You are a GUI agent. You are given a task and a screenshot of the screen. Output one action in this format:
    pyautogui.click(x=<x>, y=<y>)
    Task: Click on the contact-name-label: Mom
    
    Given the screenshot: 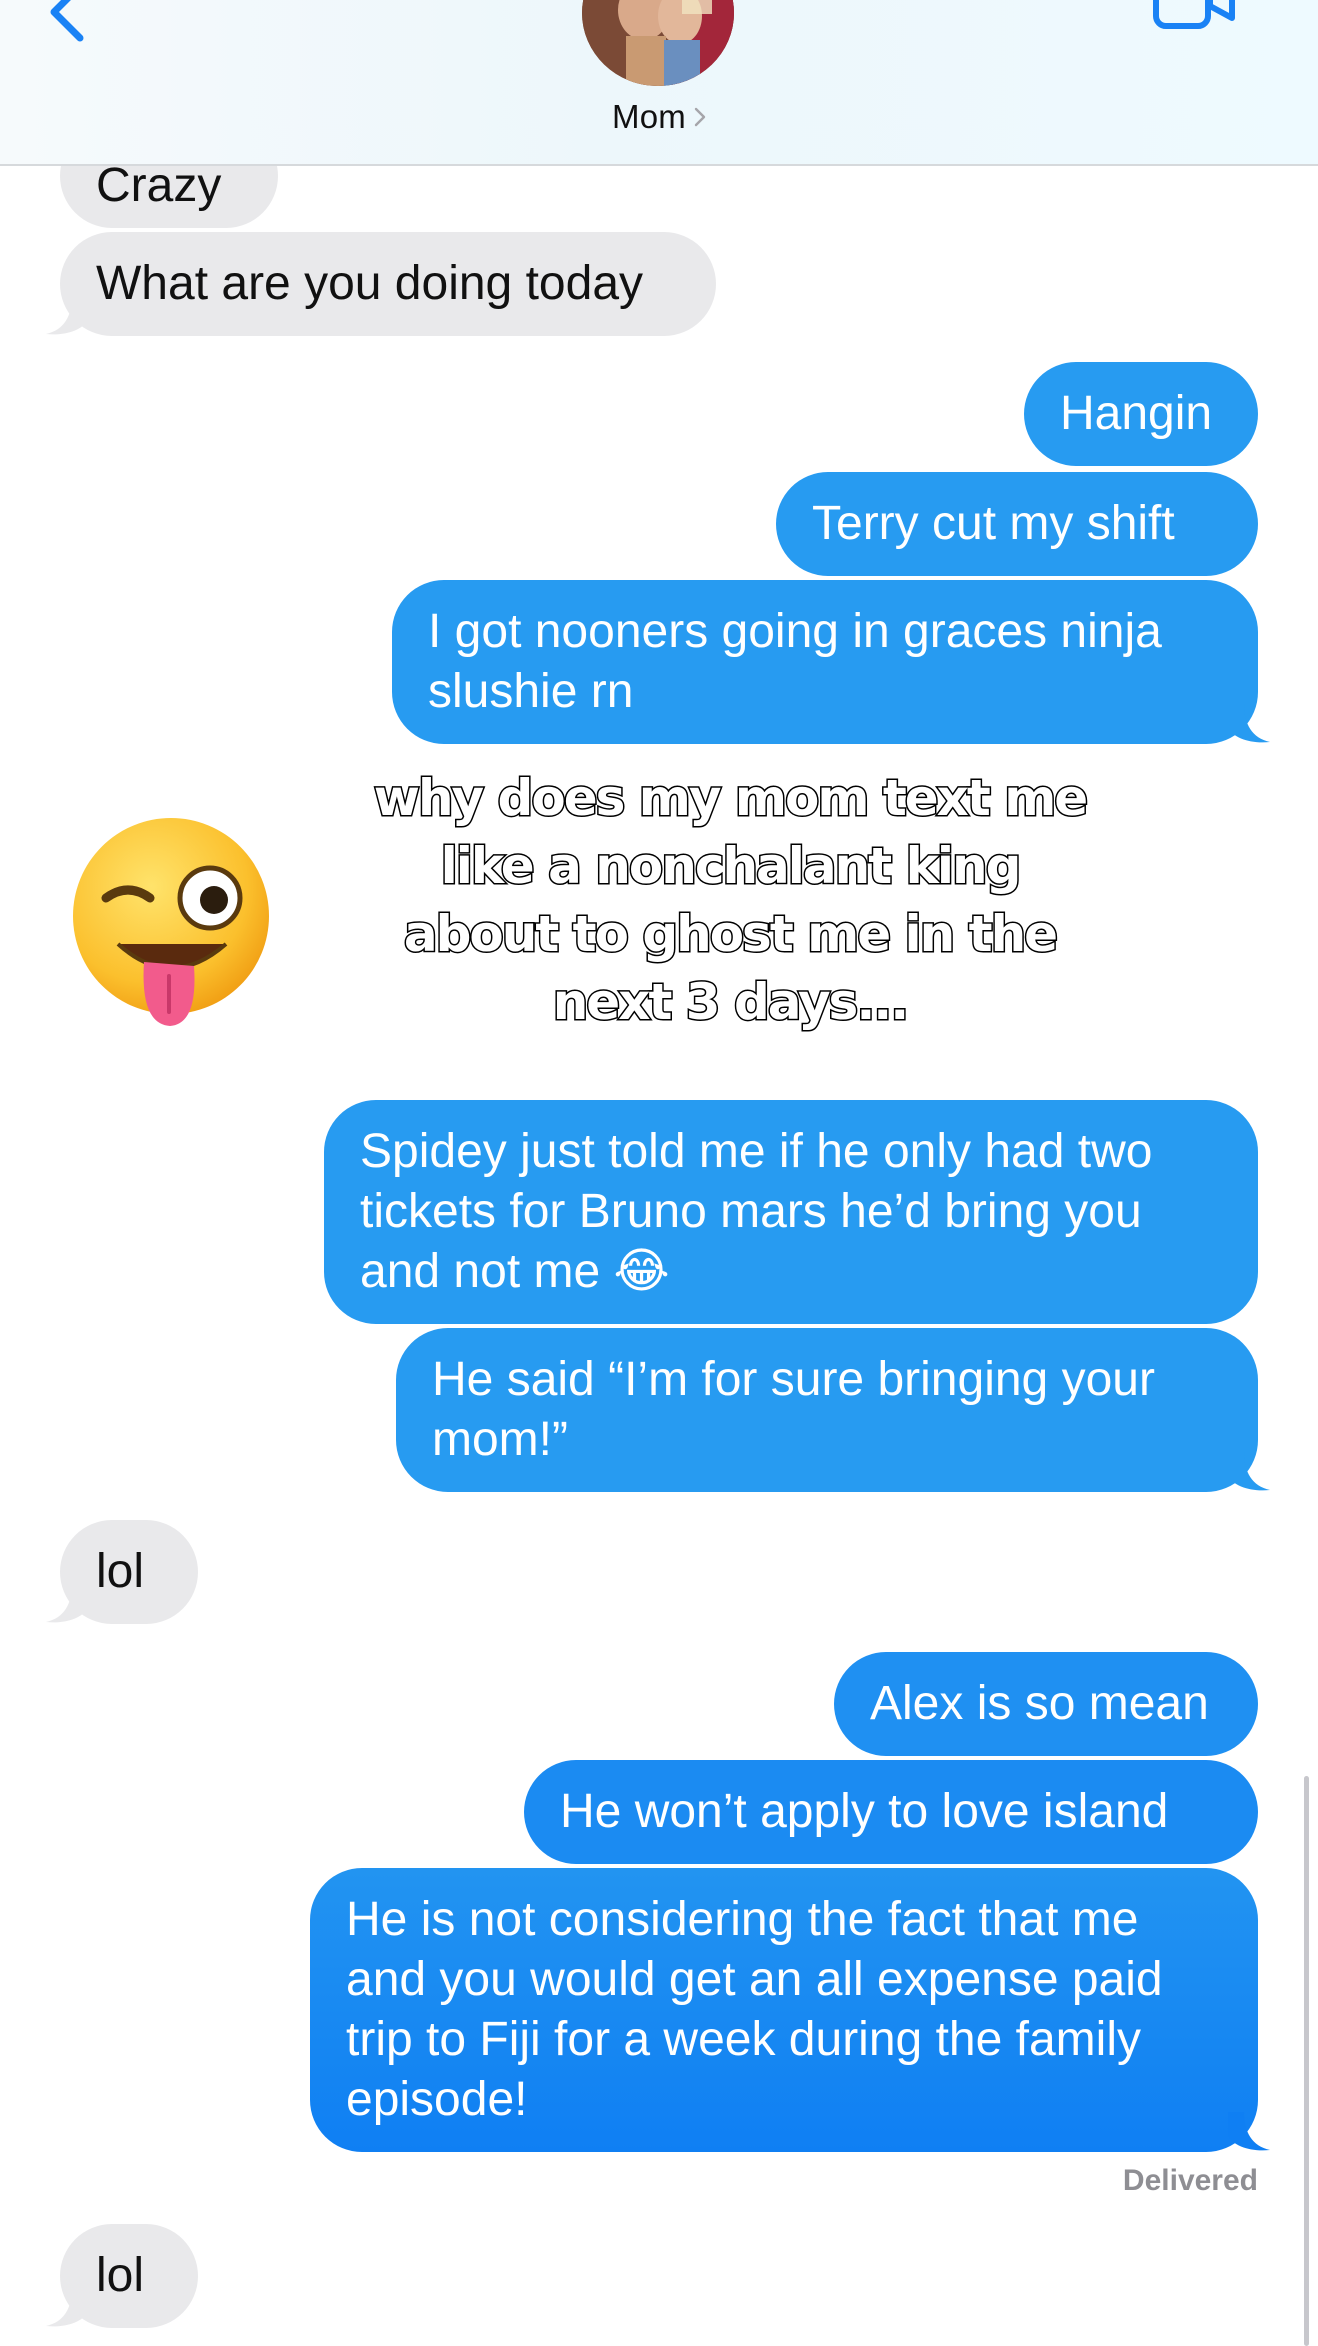 What is the action you would take?
    pyautogui.click(x=649, y=116)
    